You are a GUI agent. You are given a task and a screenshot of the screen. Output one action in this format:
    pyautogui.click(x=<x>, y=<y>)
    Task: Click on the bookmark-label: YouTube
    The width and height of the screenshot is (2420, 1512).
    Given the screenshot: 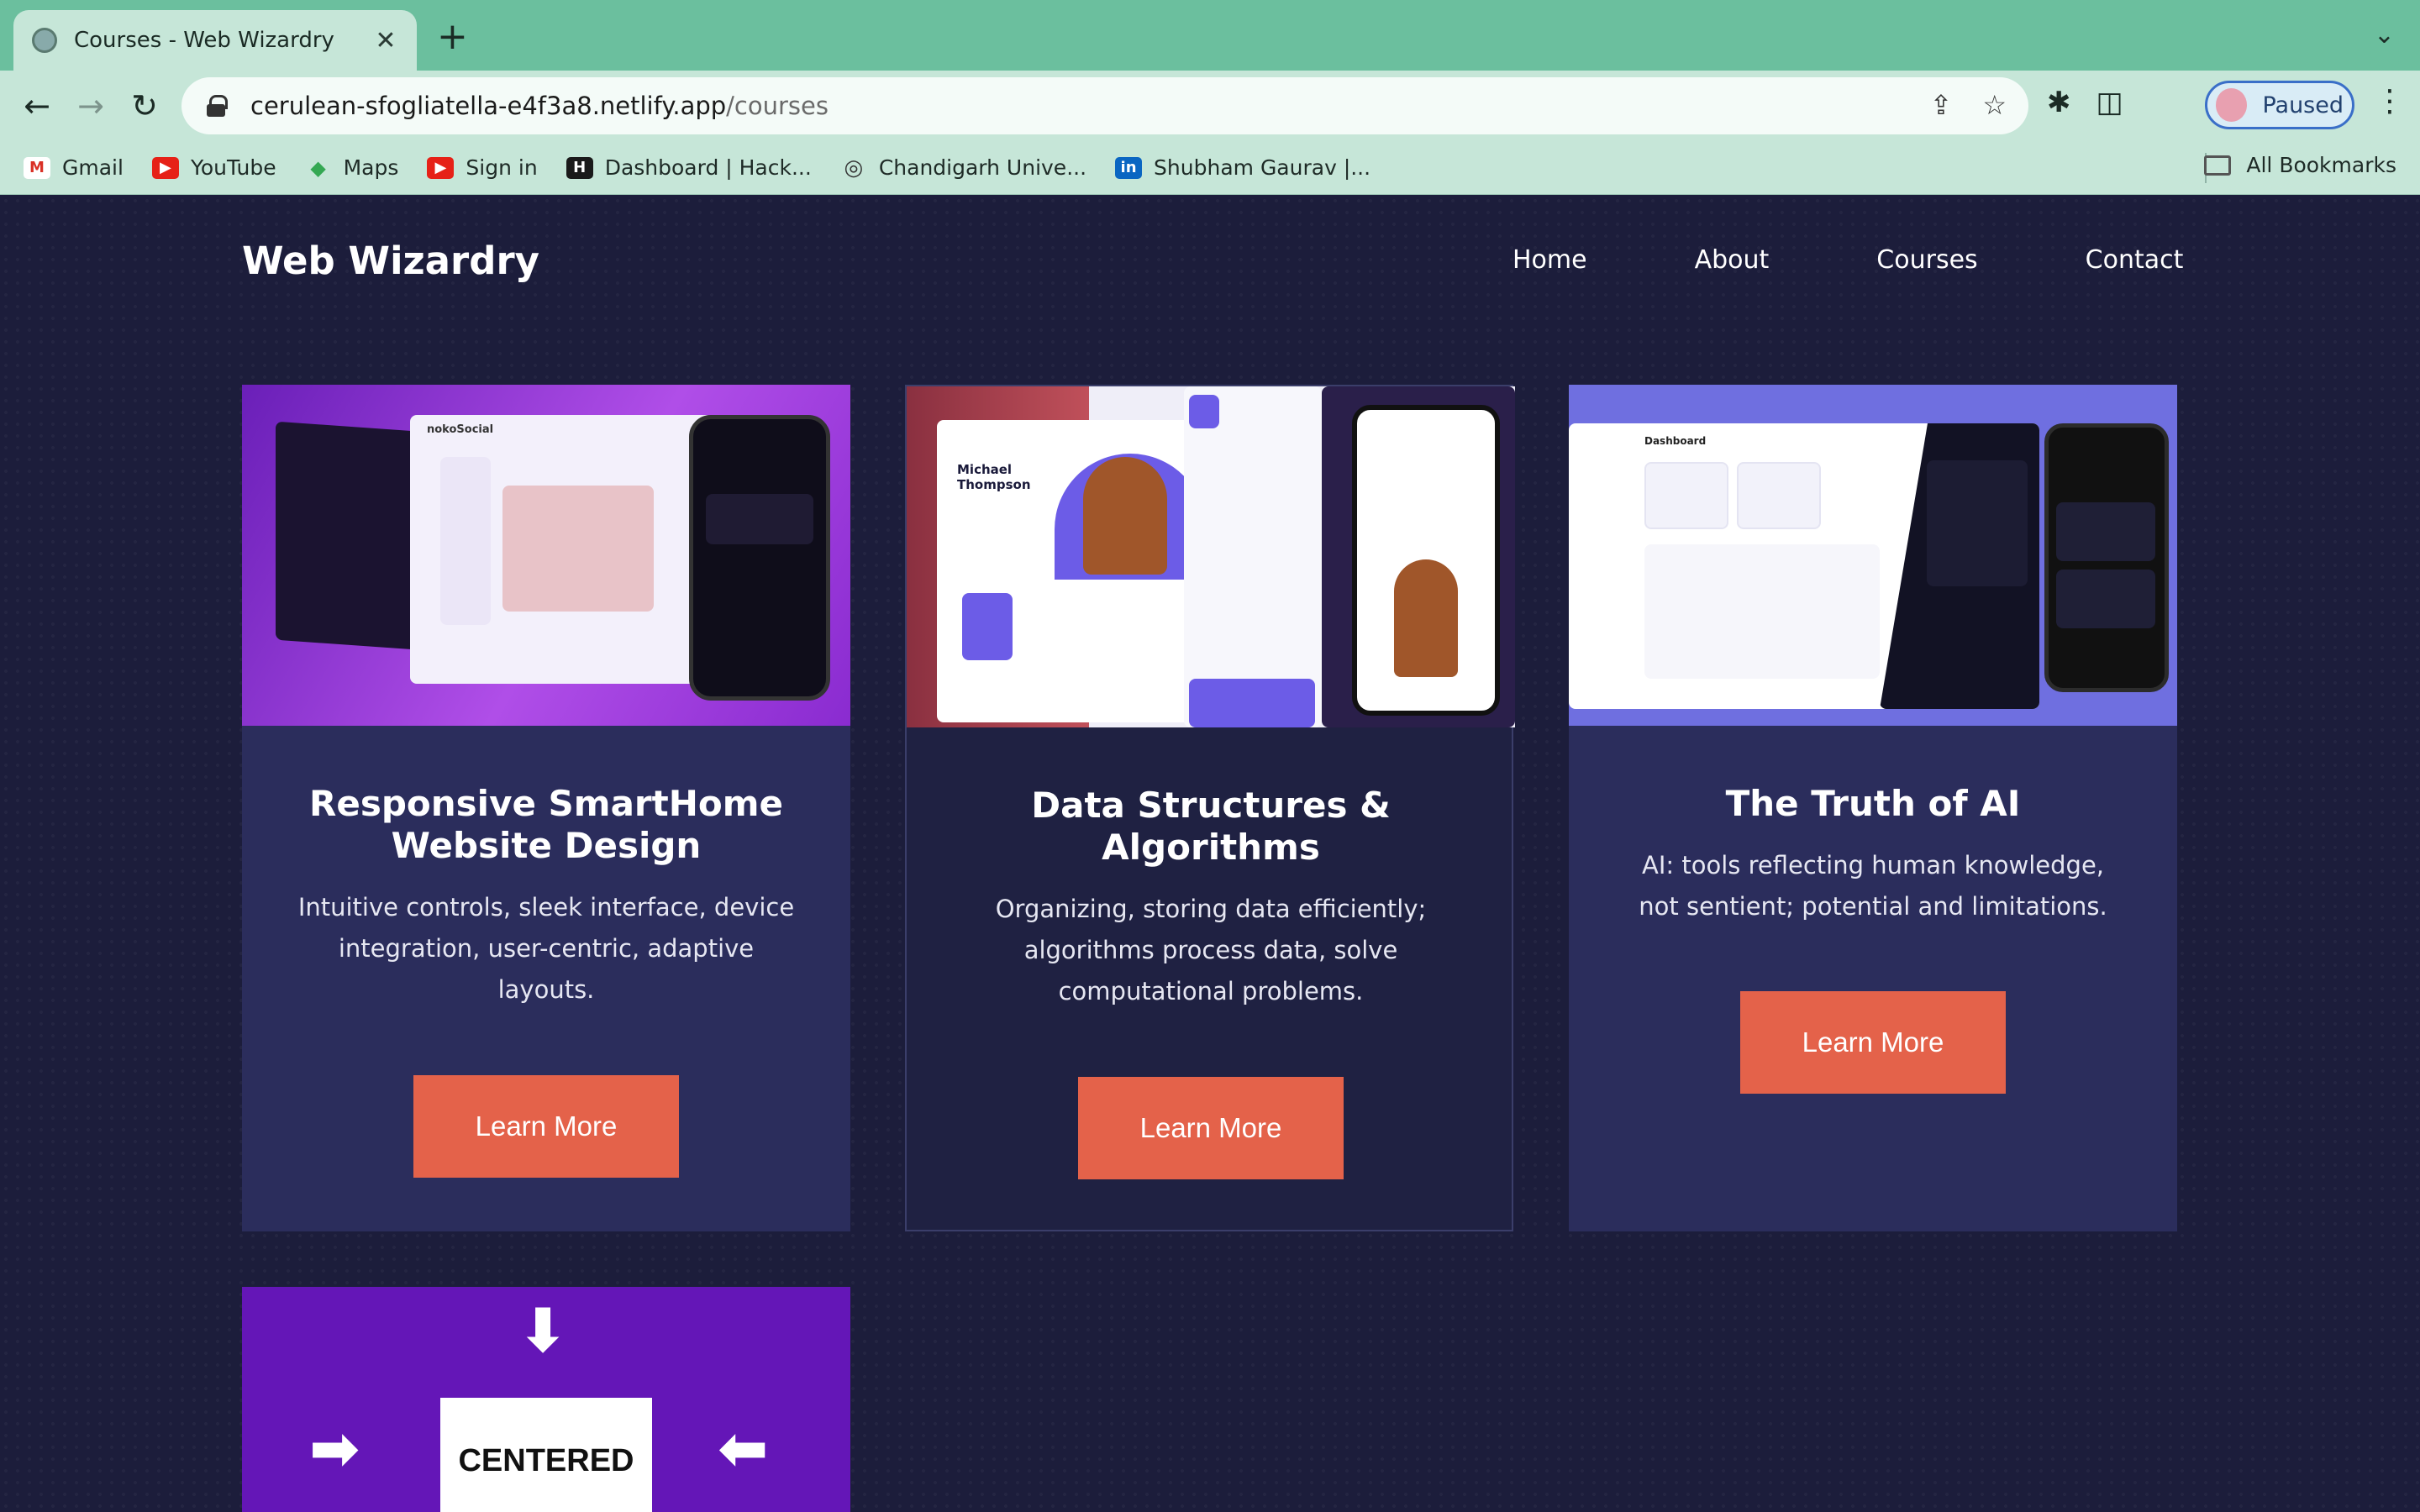 What is the action you would take?
    pyautogui.click(x=233, y=167)
    